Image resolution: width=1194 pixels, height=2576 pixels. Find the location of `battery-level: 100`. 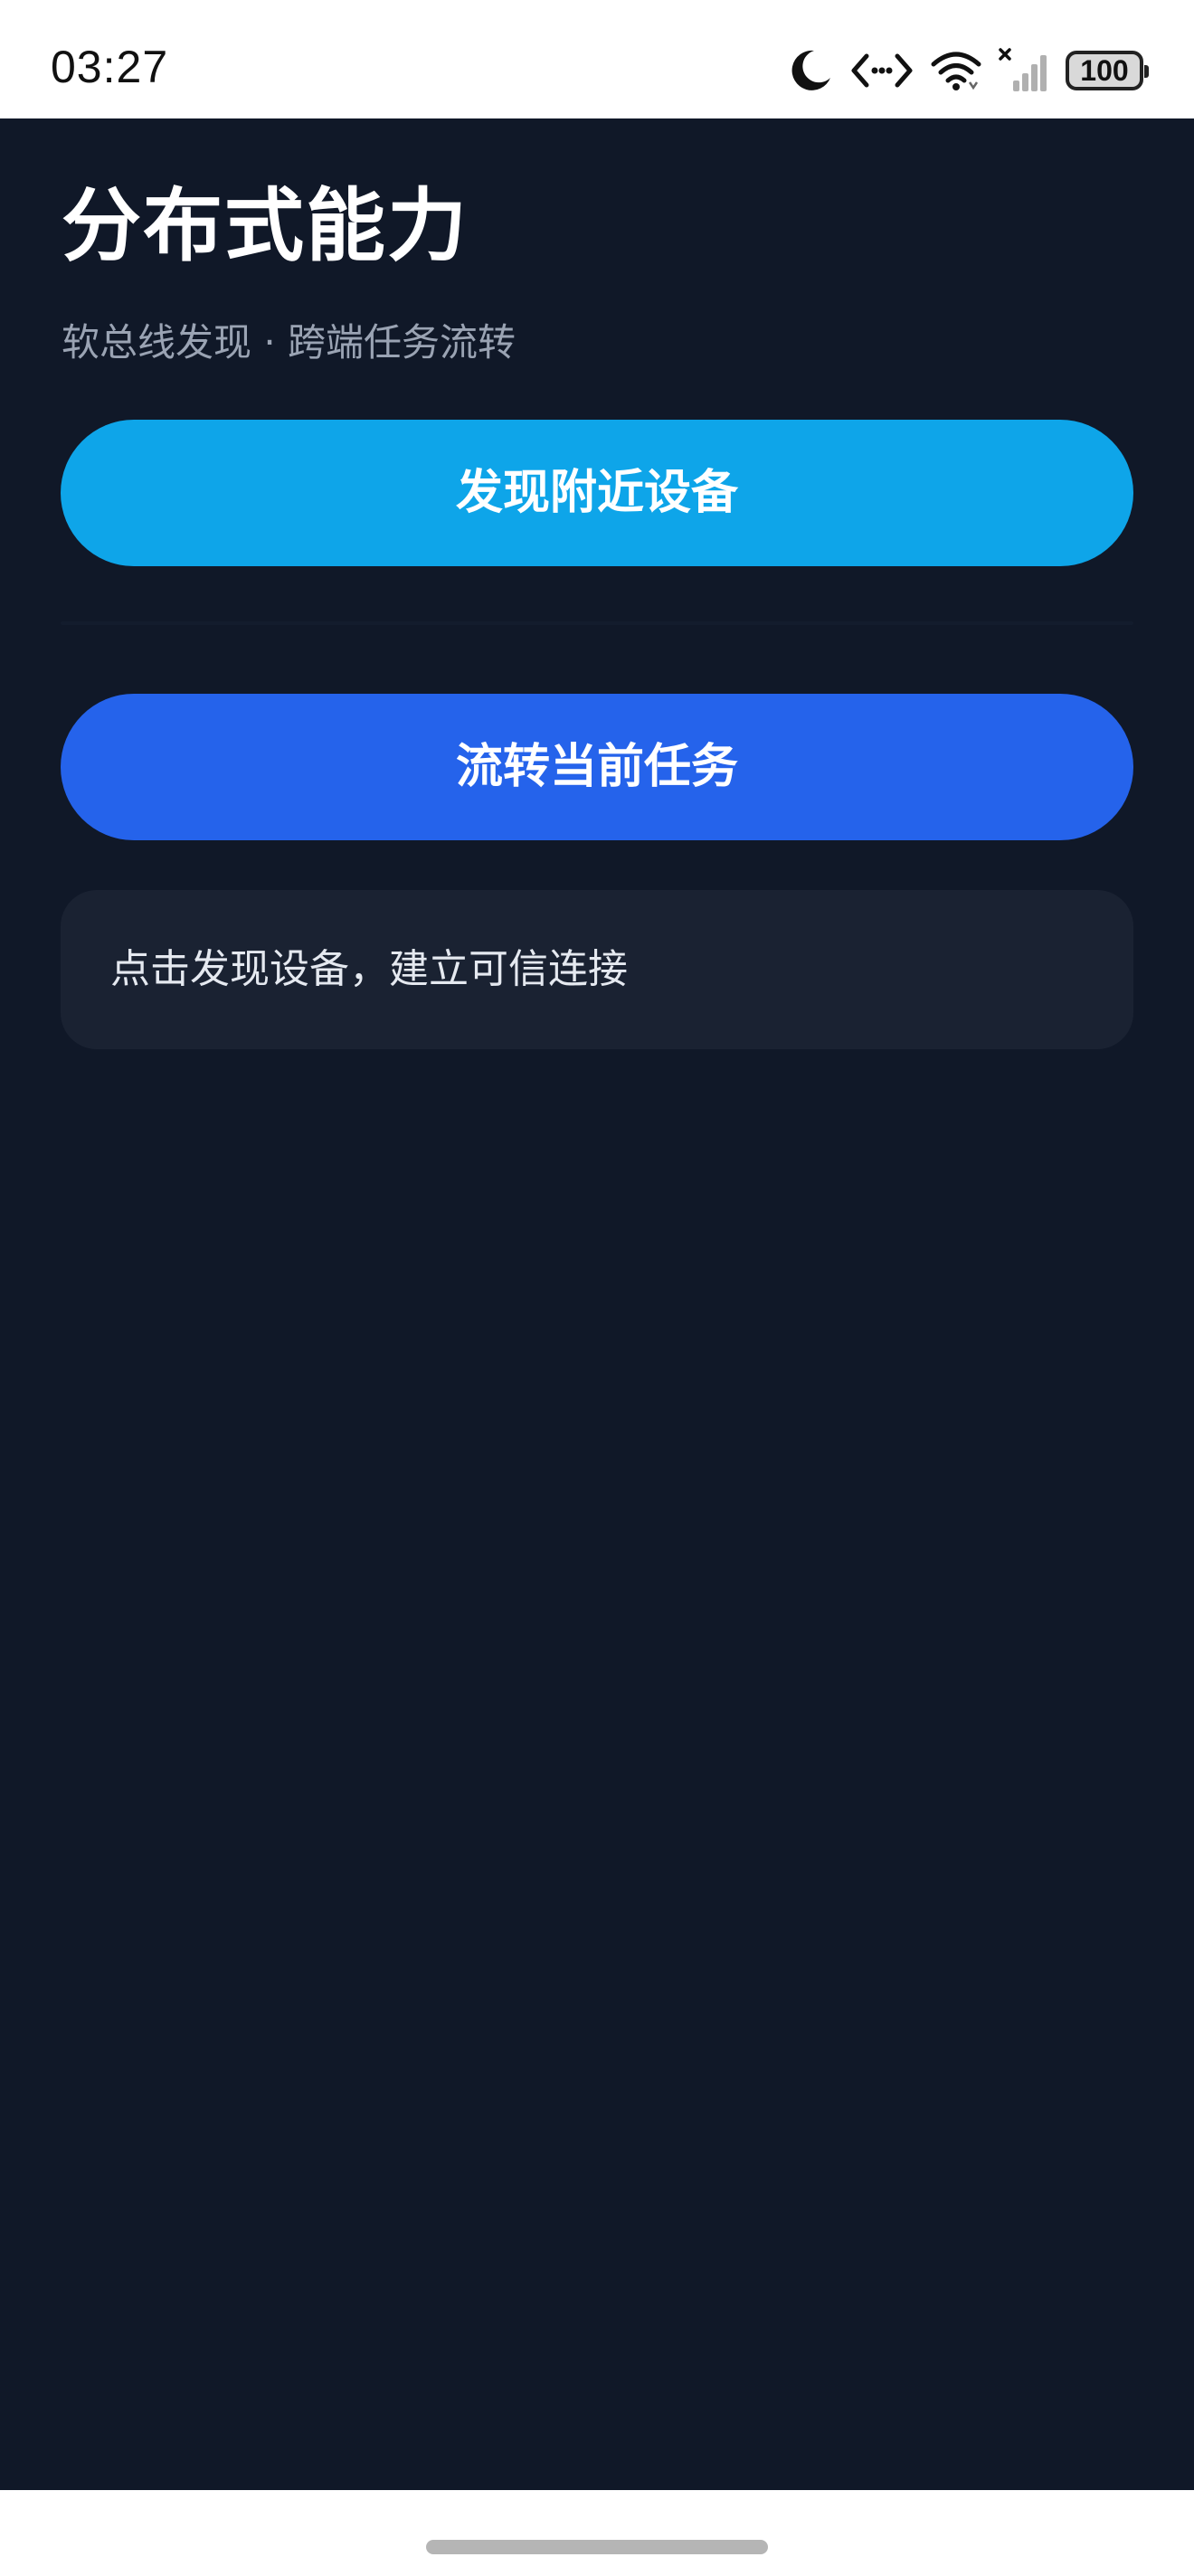

battery-level: 100 is located at coordinates (1104, 70).